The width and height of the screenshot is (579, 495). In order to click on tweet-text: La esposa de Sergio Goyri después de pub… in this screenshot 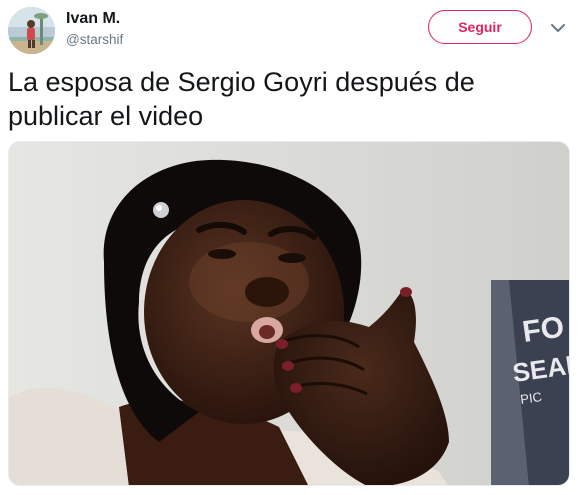, I will do `click(241, 99)`.